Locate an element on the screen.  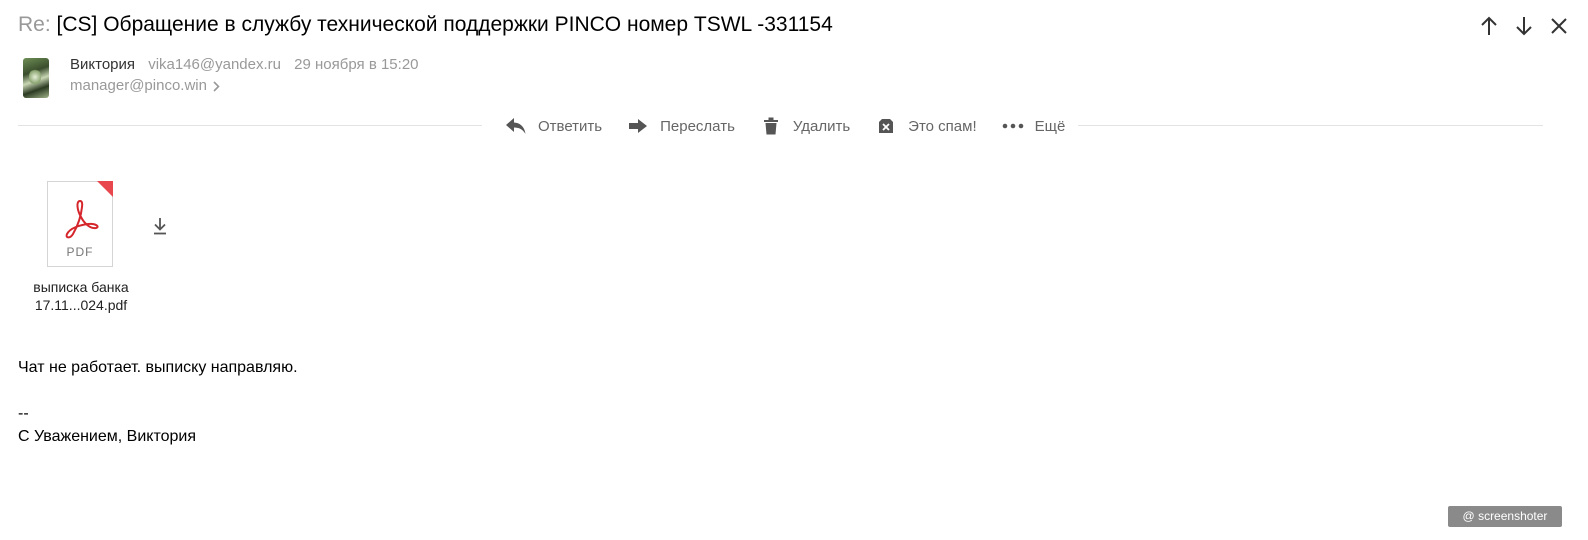
arrow-down-icon is located at coordinates (1523, 25).